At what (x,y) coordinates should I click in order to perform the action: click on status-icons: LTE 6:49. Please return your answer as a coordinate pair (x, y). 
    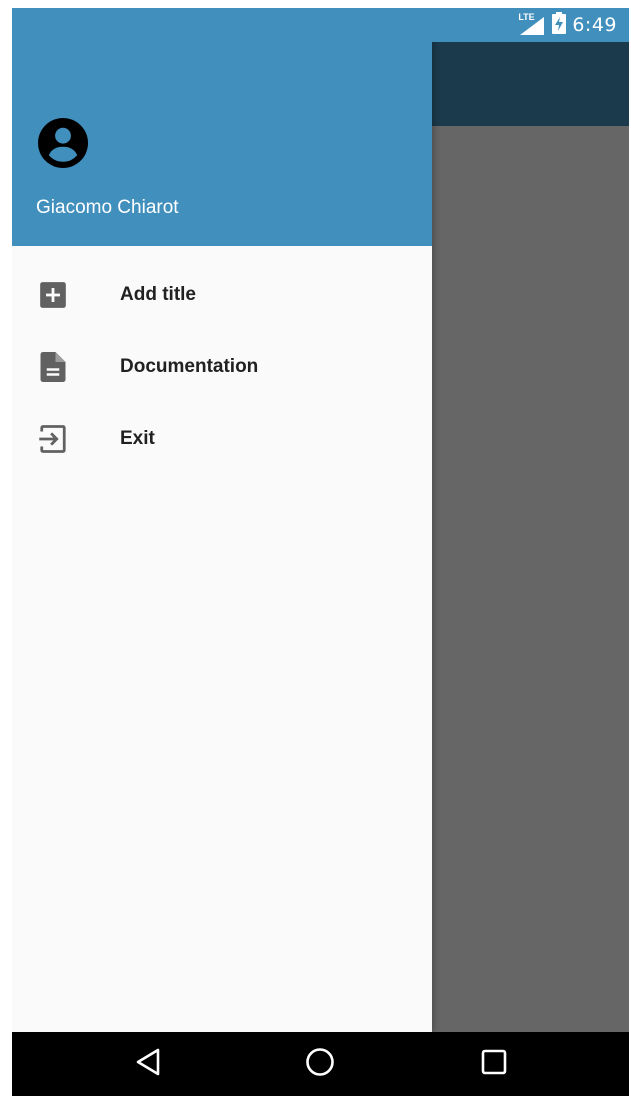
    Looking at the image, I should click on (567, 25).